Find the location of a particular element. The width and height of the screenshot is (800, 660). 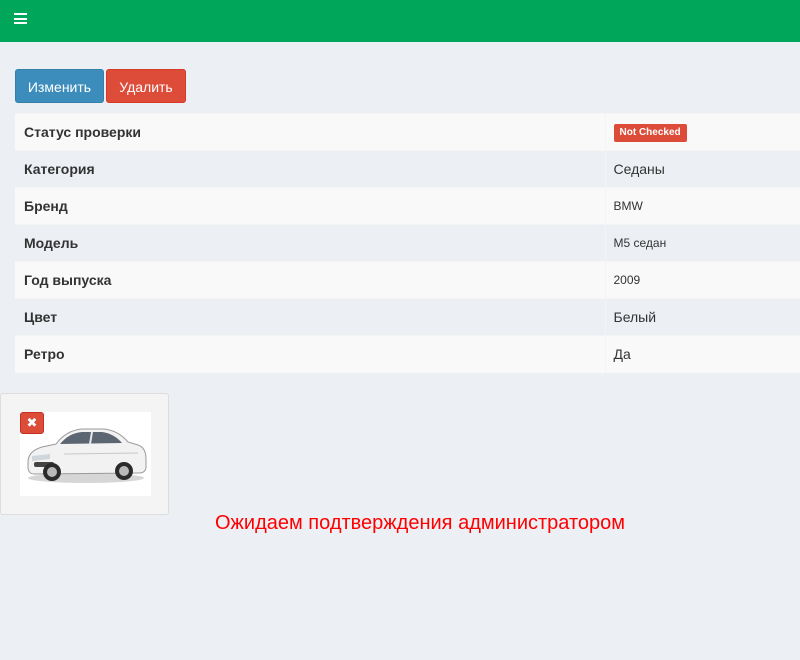

edit-button: Изменить is located at coordinates (59, 86).